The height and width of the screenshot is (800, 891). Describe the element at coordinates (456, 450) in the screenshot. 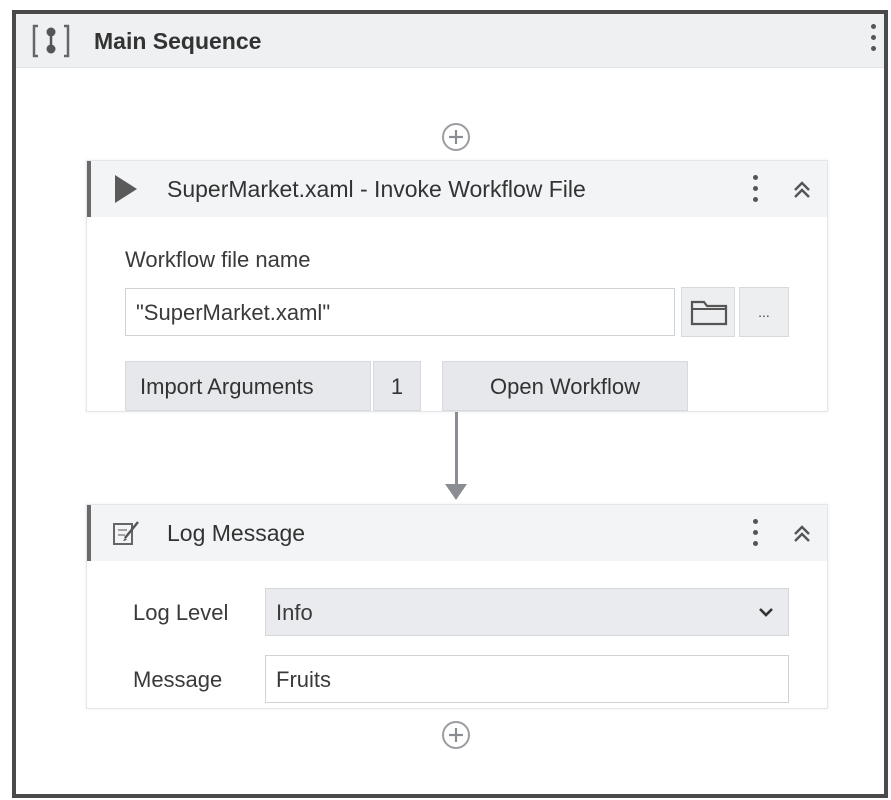

I see `connector-line` at that location.